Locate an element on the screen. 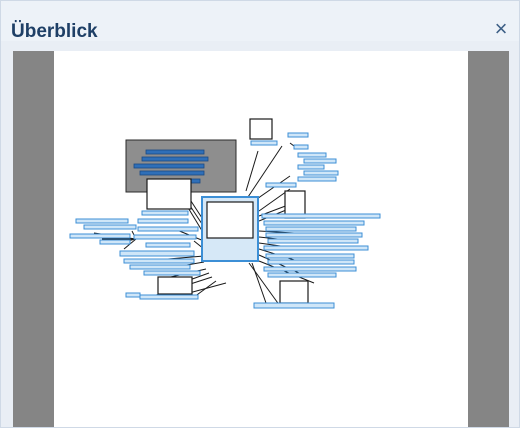  panel-titlebar: Überblick × is located at coordinates (260, 21).